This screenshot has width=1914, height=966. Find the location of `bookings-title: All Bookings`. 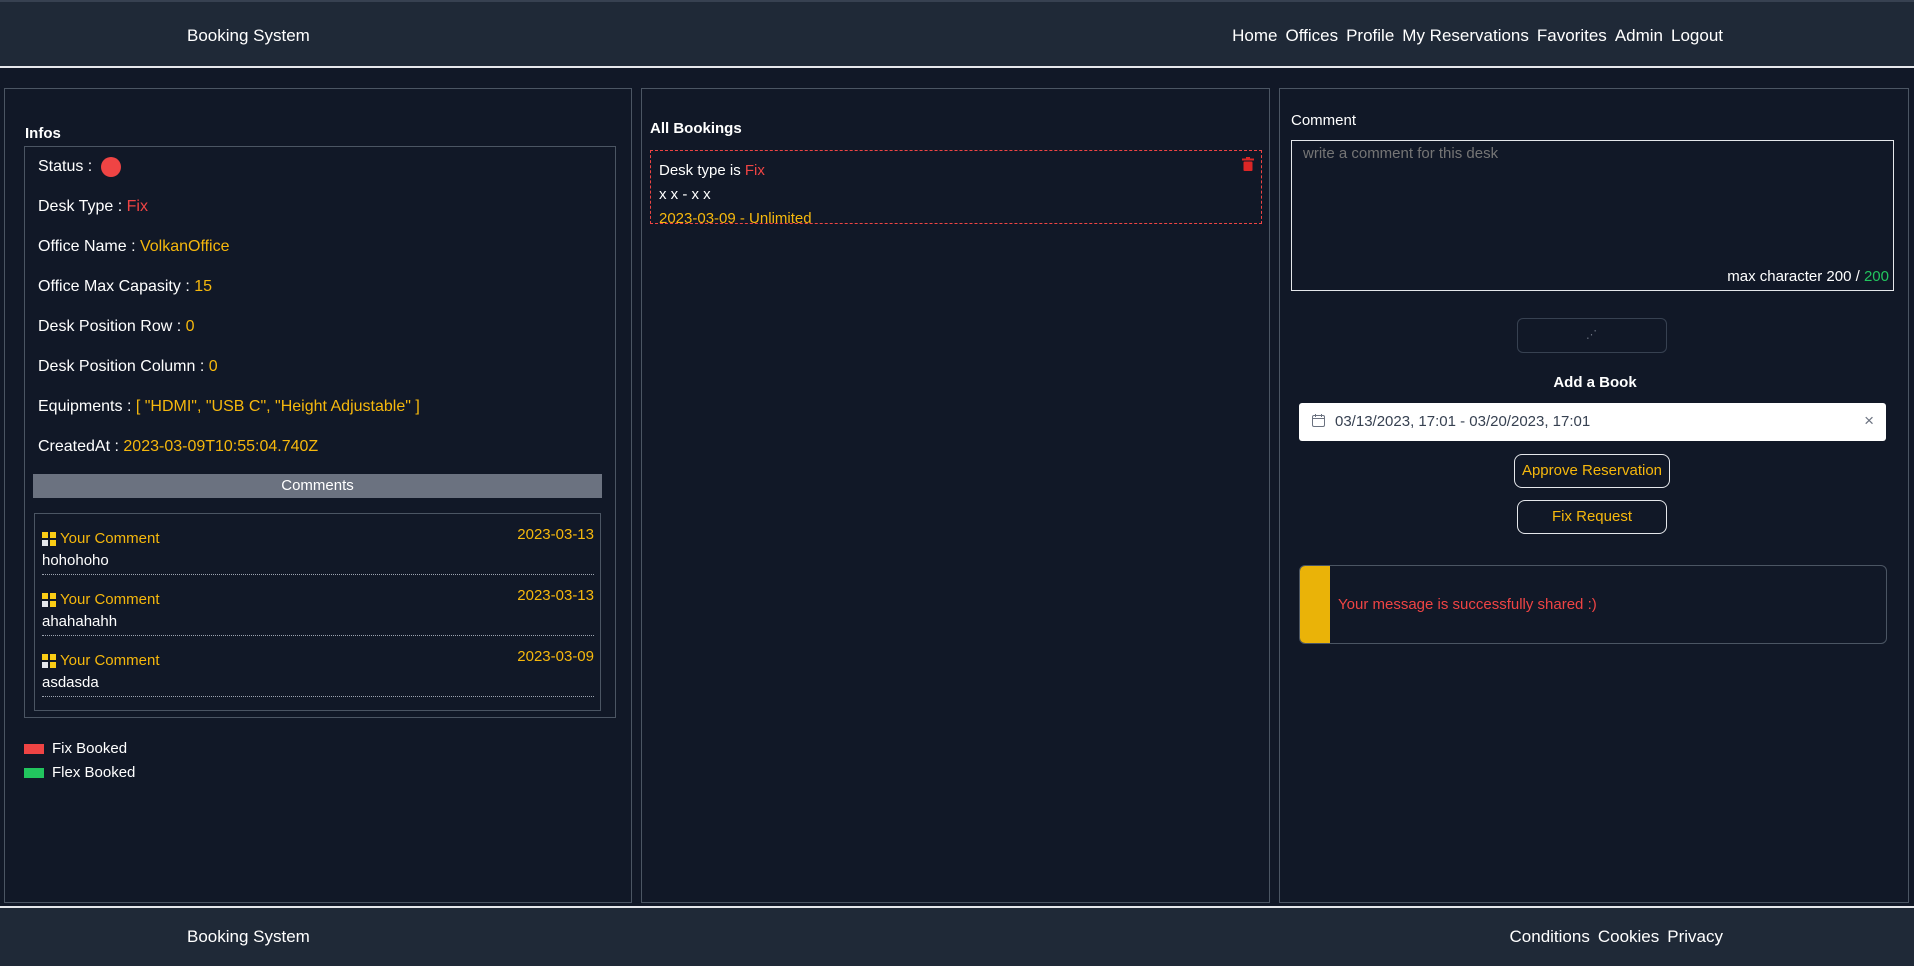

bookings-title: All Bookings is located at coordinates (696, 128).